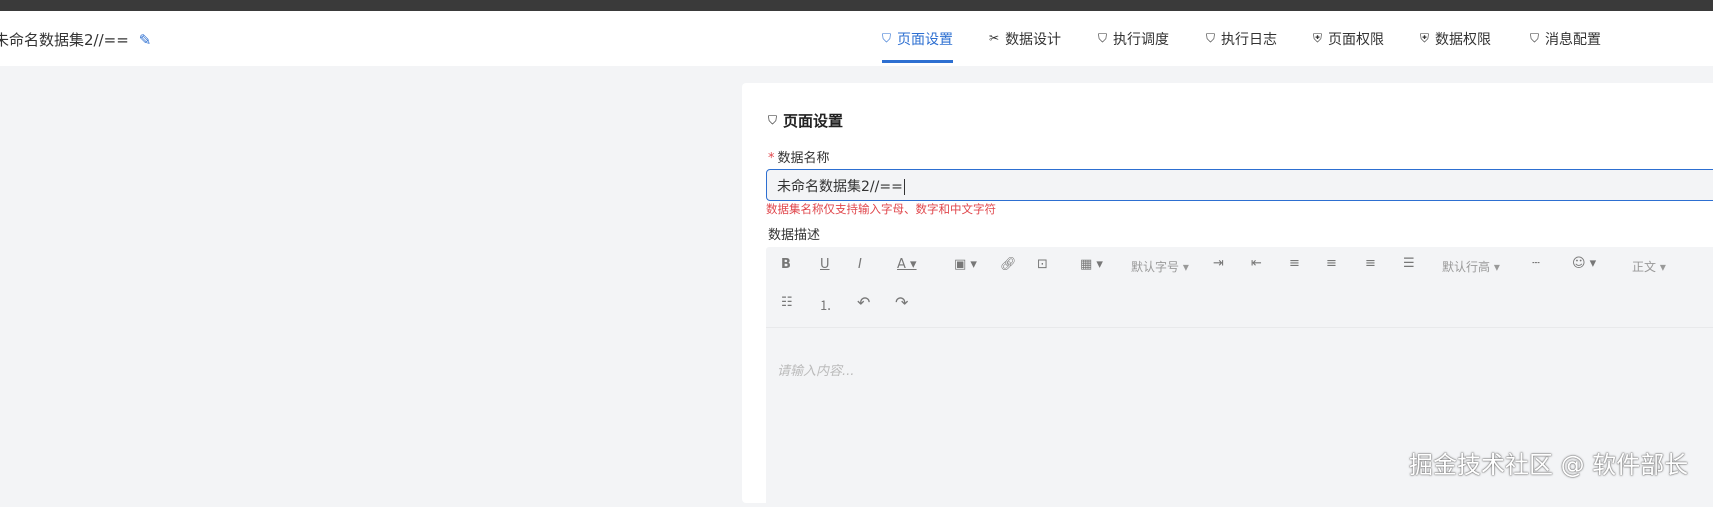  Describe the element at coordinates (1573, 40) in the screenshot. I see `tab-label: 消息配置` at that location.